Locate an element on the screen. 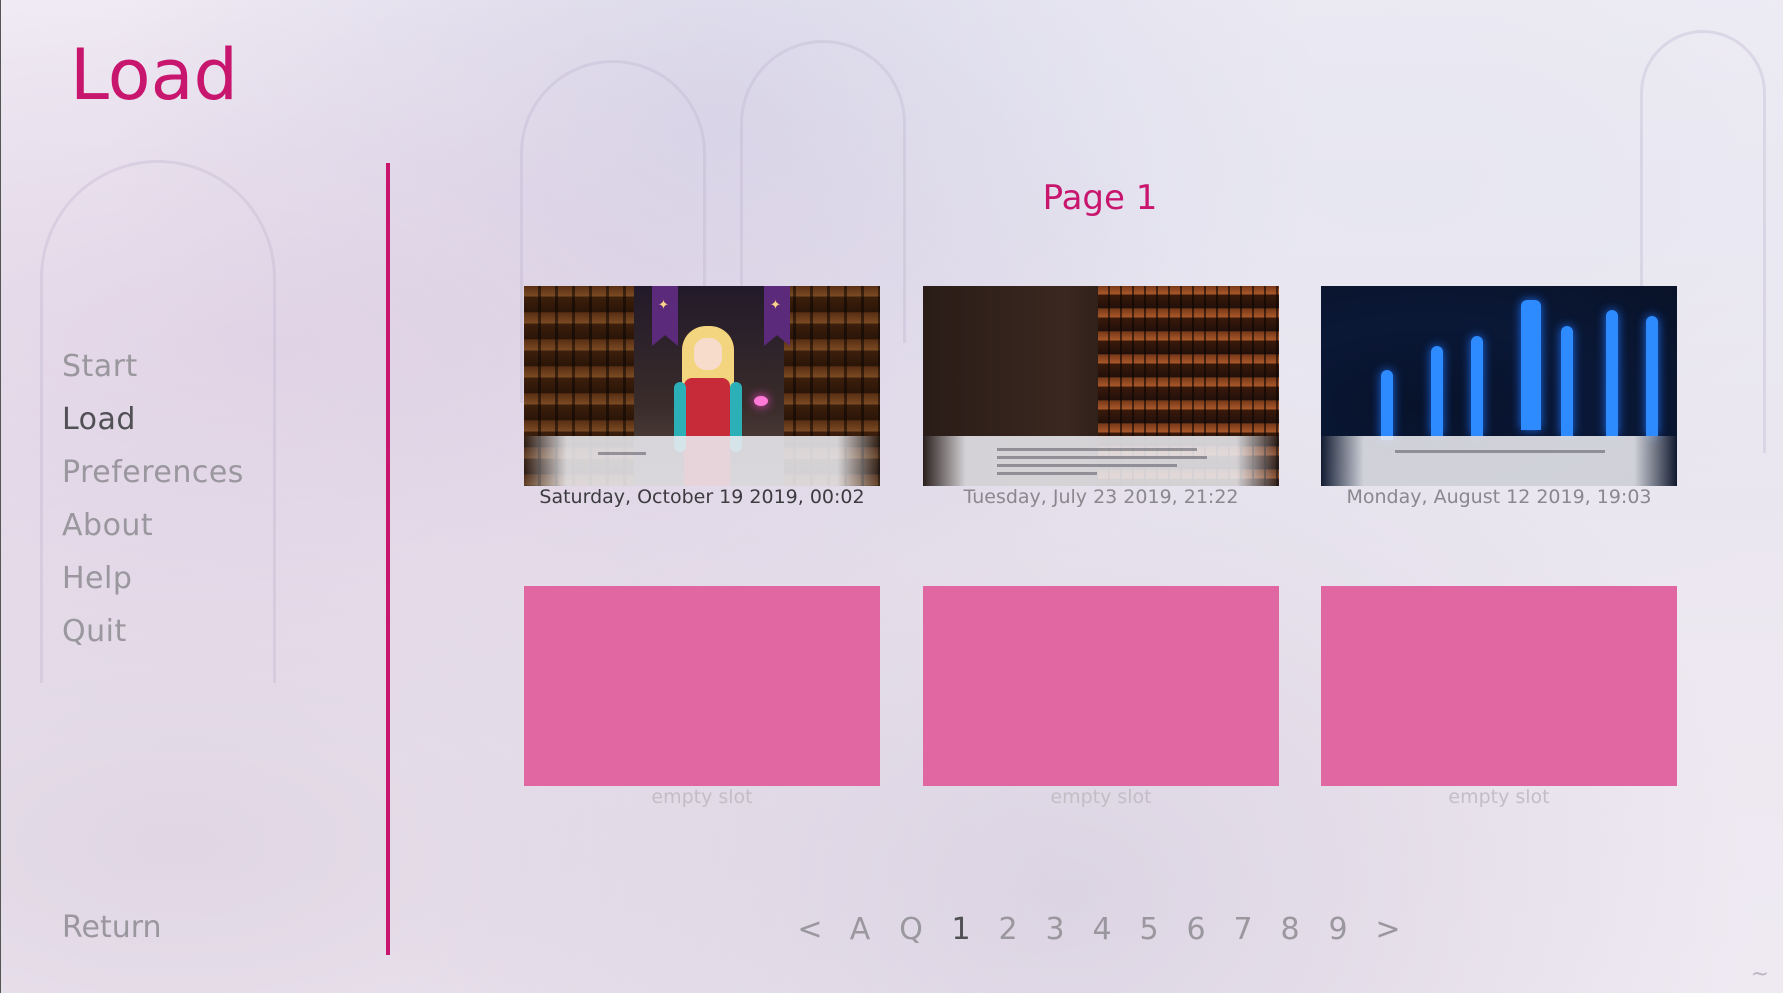 This screenshot has height=993, width=1783. page-1-button: 1 is located at coordinates (961, 929).